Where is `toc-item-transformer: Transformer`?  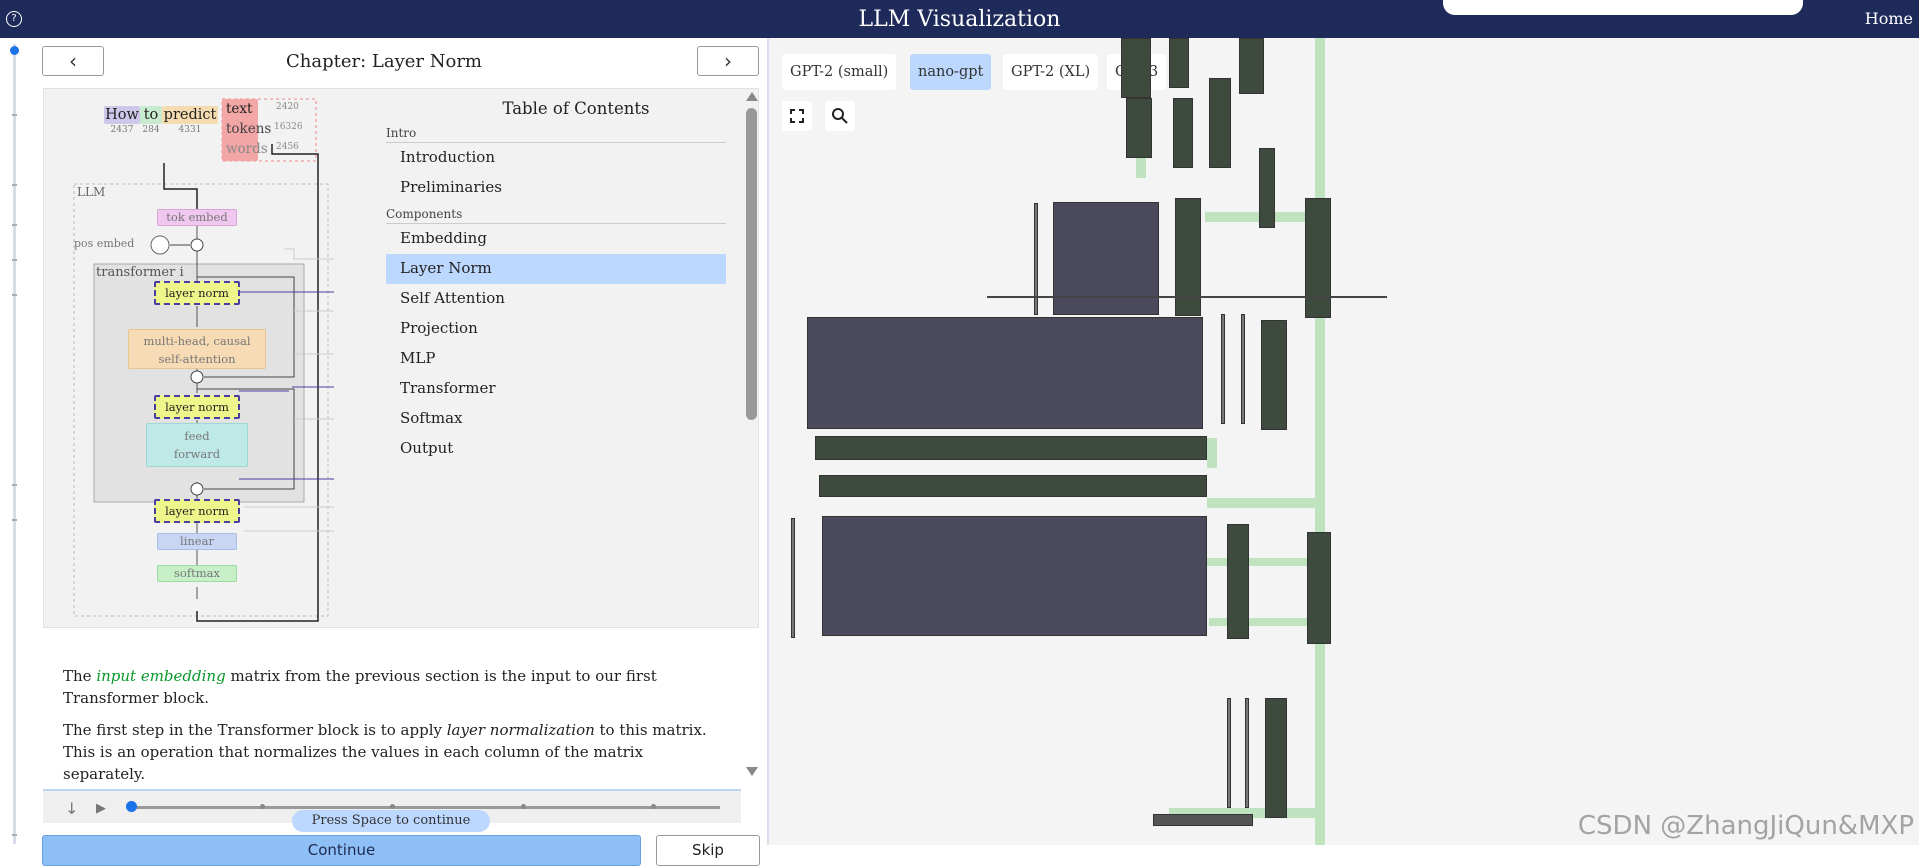 toc-item-transformer: Transformer is located at coordinates (556, 389).